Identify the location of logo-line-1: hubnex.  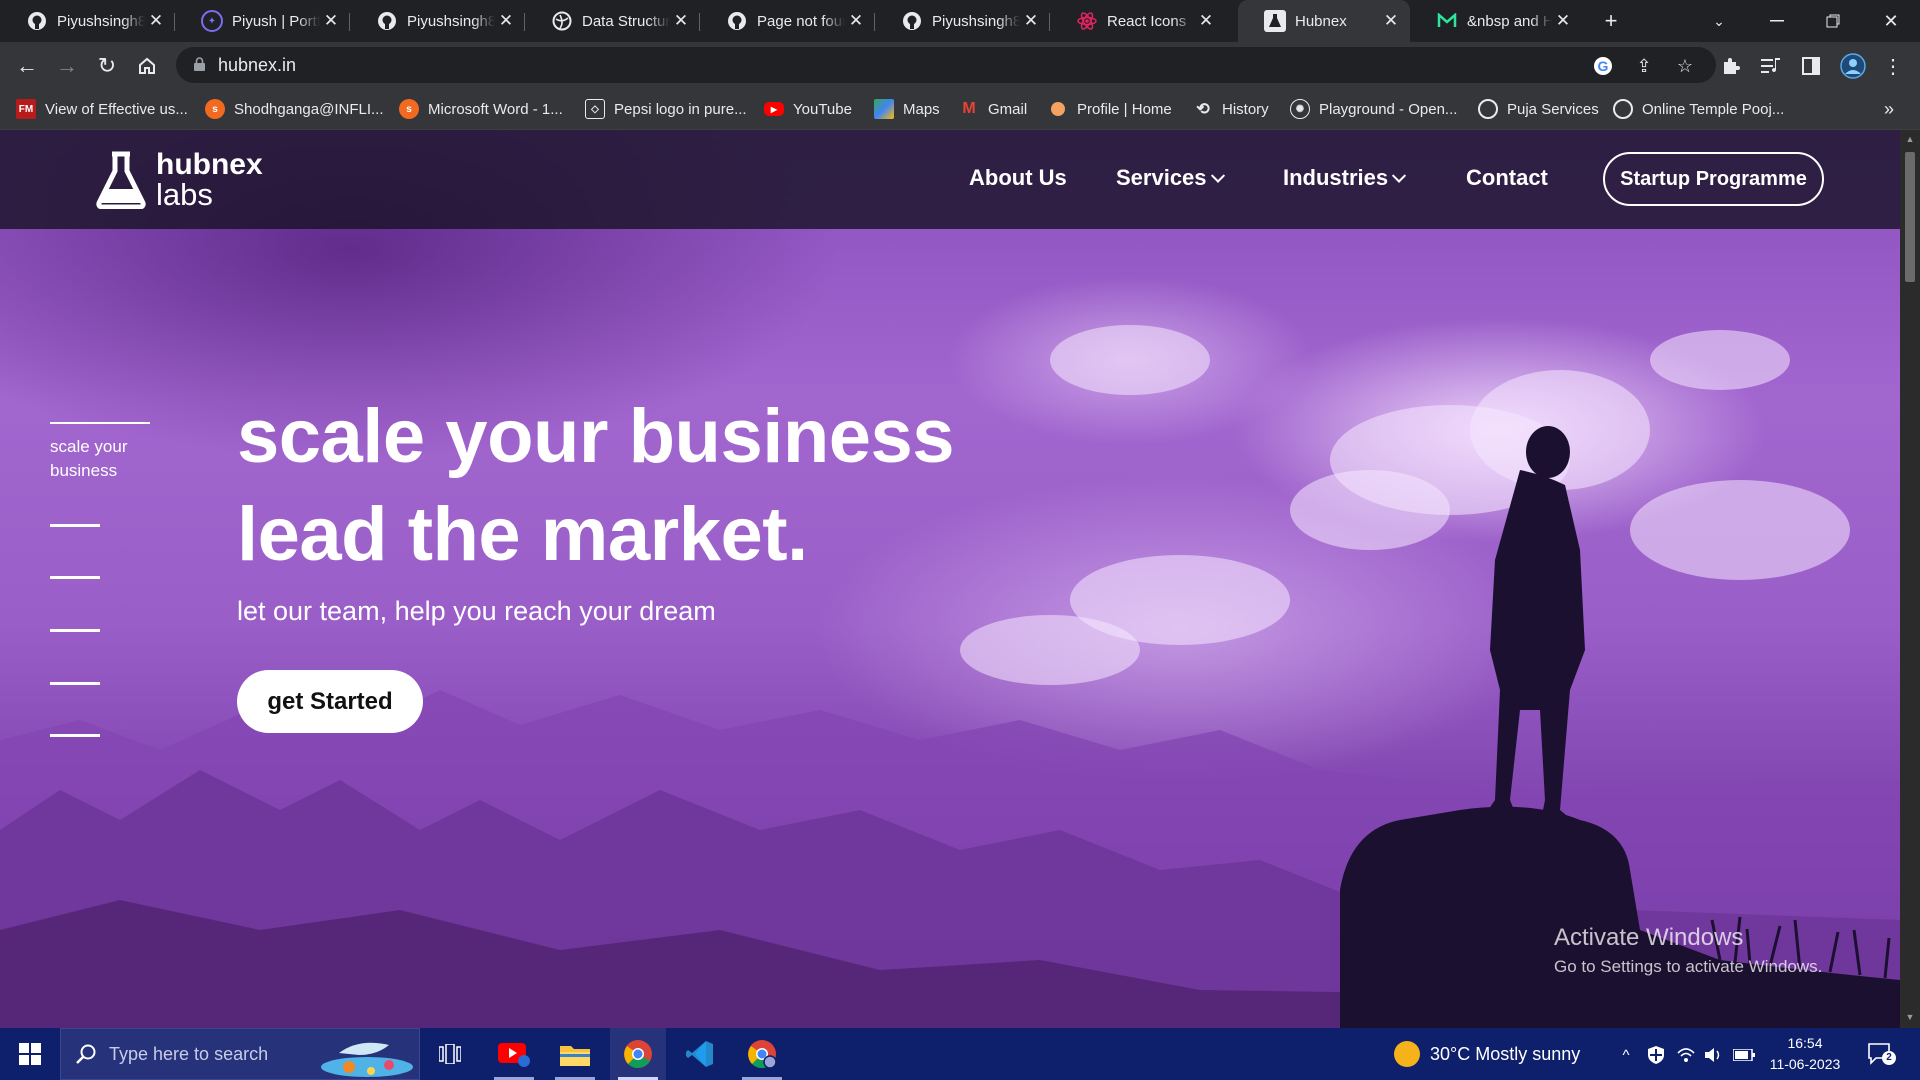
(209, 164).